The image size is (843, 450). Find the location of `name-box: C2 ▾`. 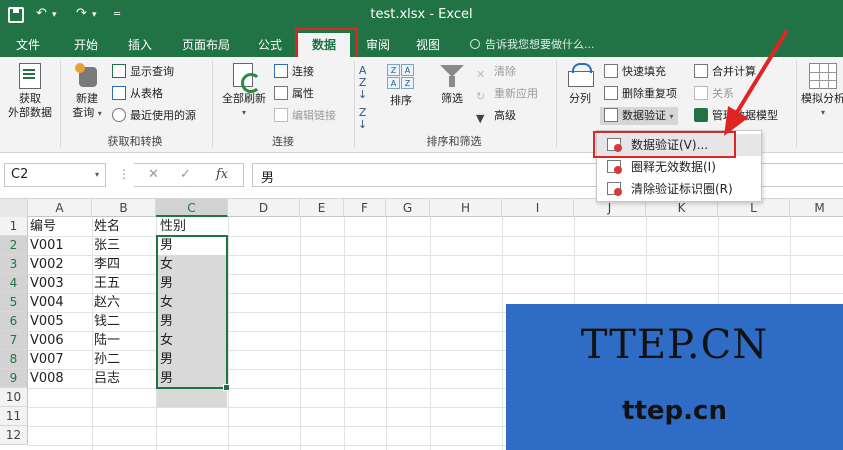

name-box: C2 ▾ is located at coordinates (55, 175).